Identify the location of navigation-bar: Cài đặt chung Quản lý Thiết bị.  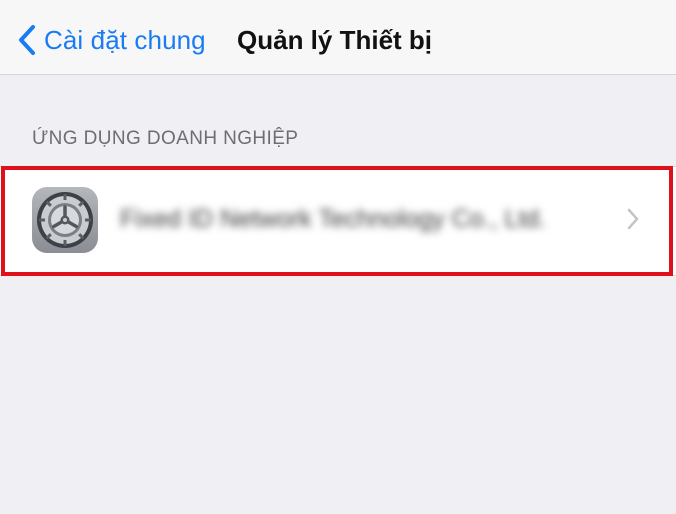
(338, 37).